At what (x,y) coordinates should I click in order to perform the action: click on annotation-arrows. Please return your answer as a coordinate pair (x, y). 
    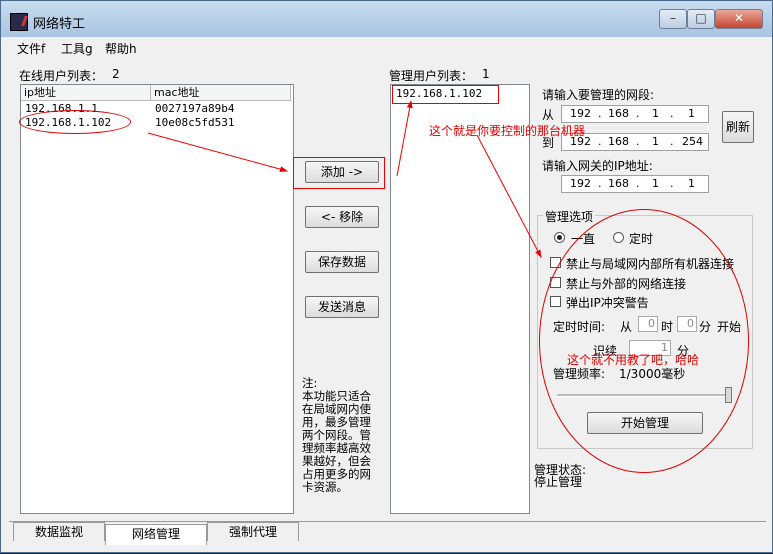
    Looking at the image, I should click on (344, 179).